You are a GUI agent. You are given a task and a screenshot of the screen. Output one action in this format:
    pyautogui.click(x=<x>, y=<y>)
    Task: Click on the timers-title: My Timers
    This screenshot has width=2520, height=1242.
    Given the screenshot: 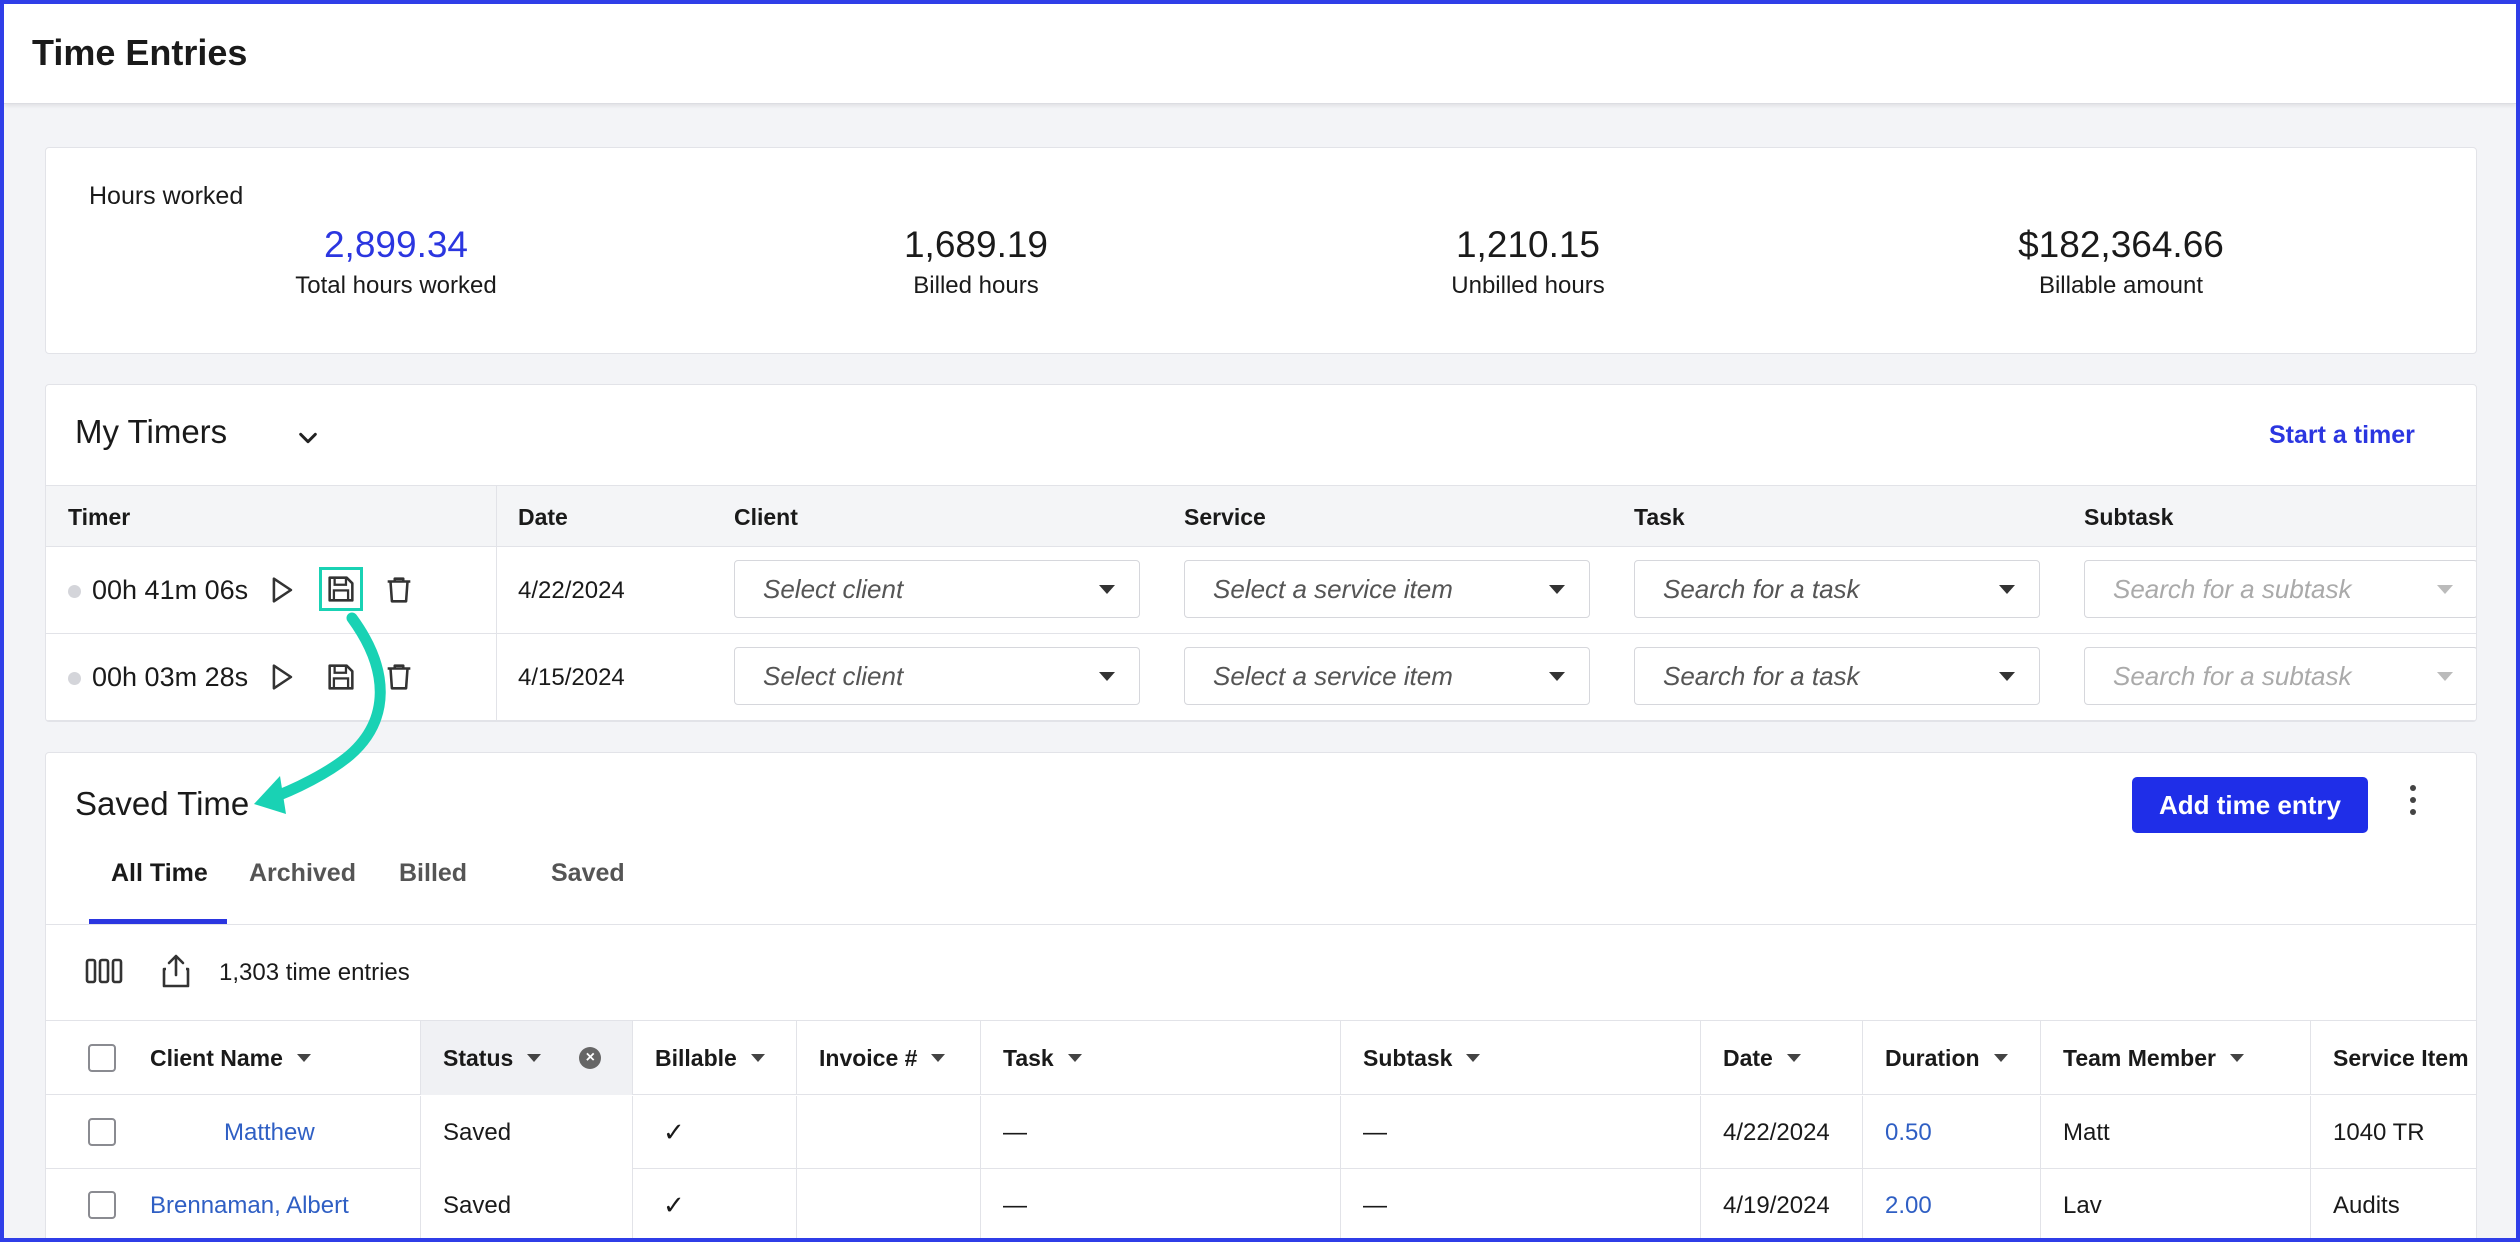 What is the action you would take?
    pyautogui.click(x=151, y=432)
    